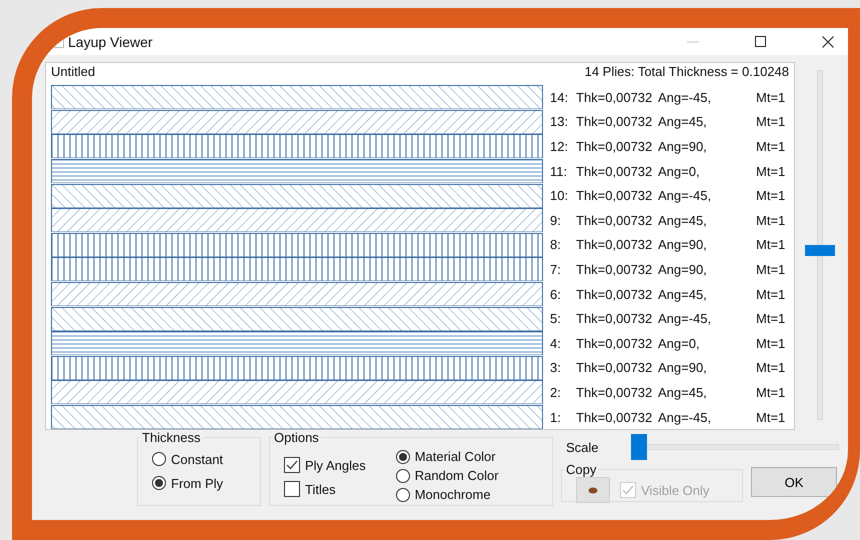 The image size is (860, 540). What do you see at coordinates (559, 171) in the screenshot?
I see `ply-index: 11:` at bounding box center [559, 171].